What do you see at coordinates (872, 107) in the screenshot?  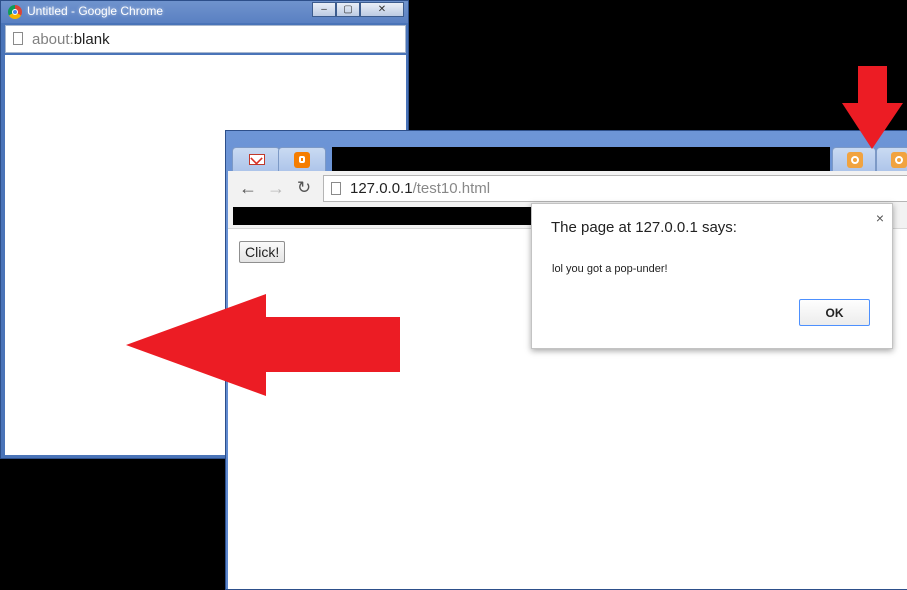 I see `down-arrow-icon` at bounding box center [872, 107].